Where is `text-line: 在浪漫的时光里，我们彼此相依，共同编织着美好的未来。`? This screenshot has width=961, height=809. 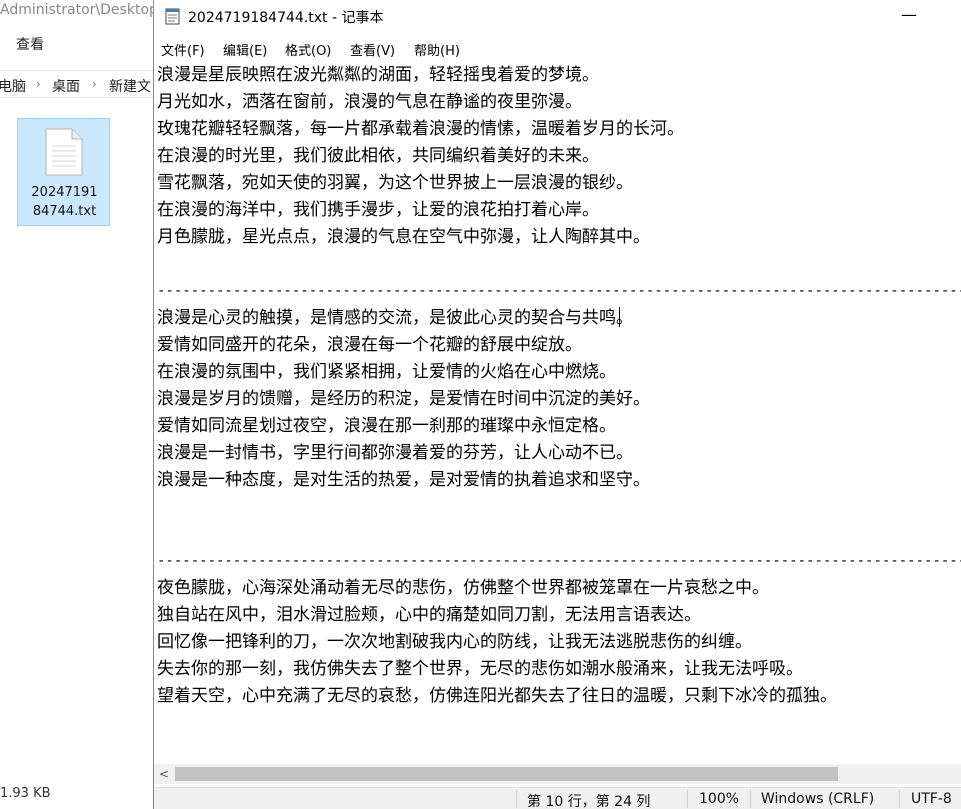 text-line: 在浪漫的时光里，我们彼此相依，共同编织着美好的未来。 is located at coordinates (378, 156).